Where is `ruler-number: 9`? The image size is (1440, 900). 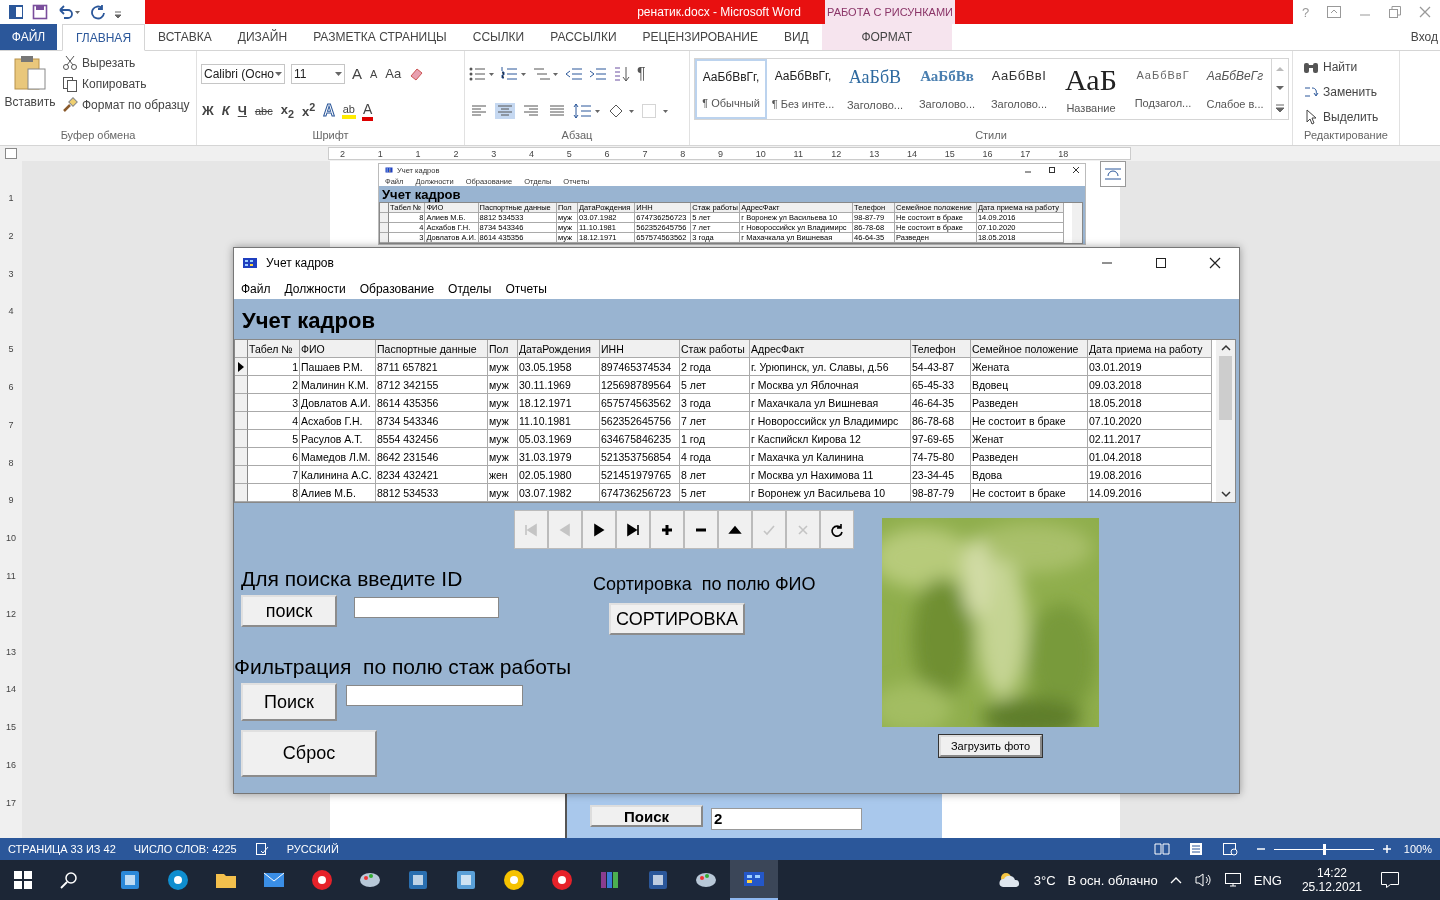 ruler-number: 9 is located at coordinates (11, 501).